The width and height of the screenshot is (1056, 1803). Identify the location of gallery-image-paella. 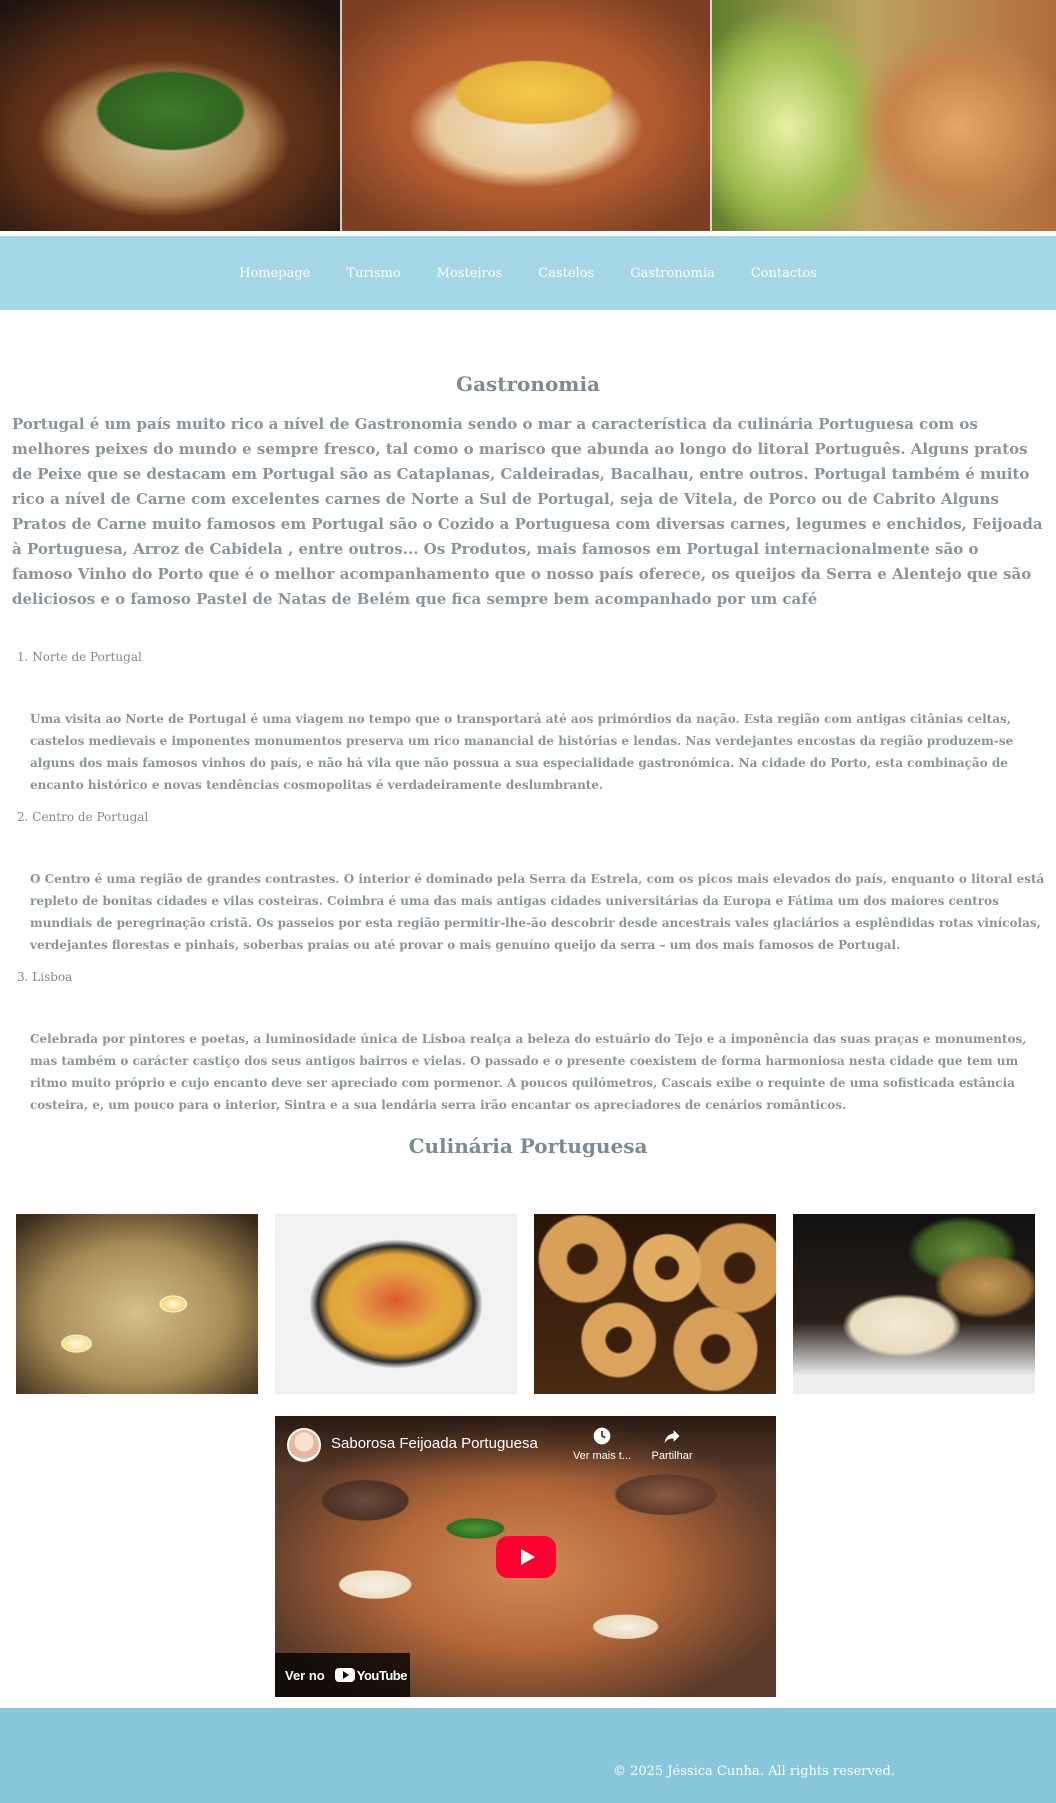
(396, 1304).